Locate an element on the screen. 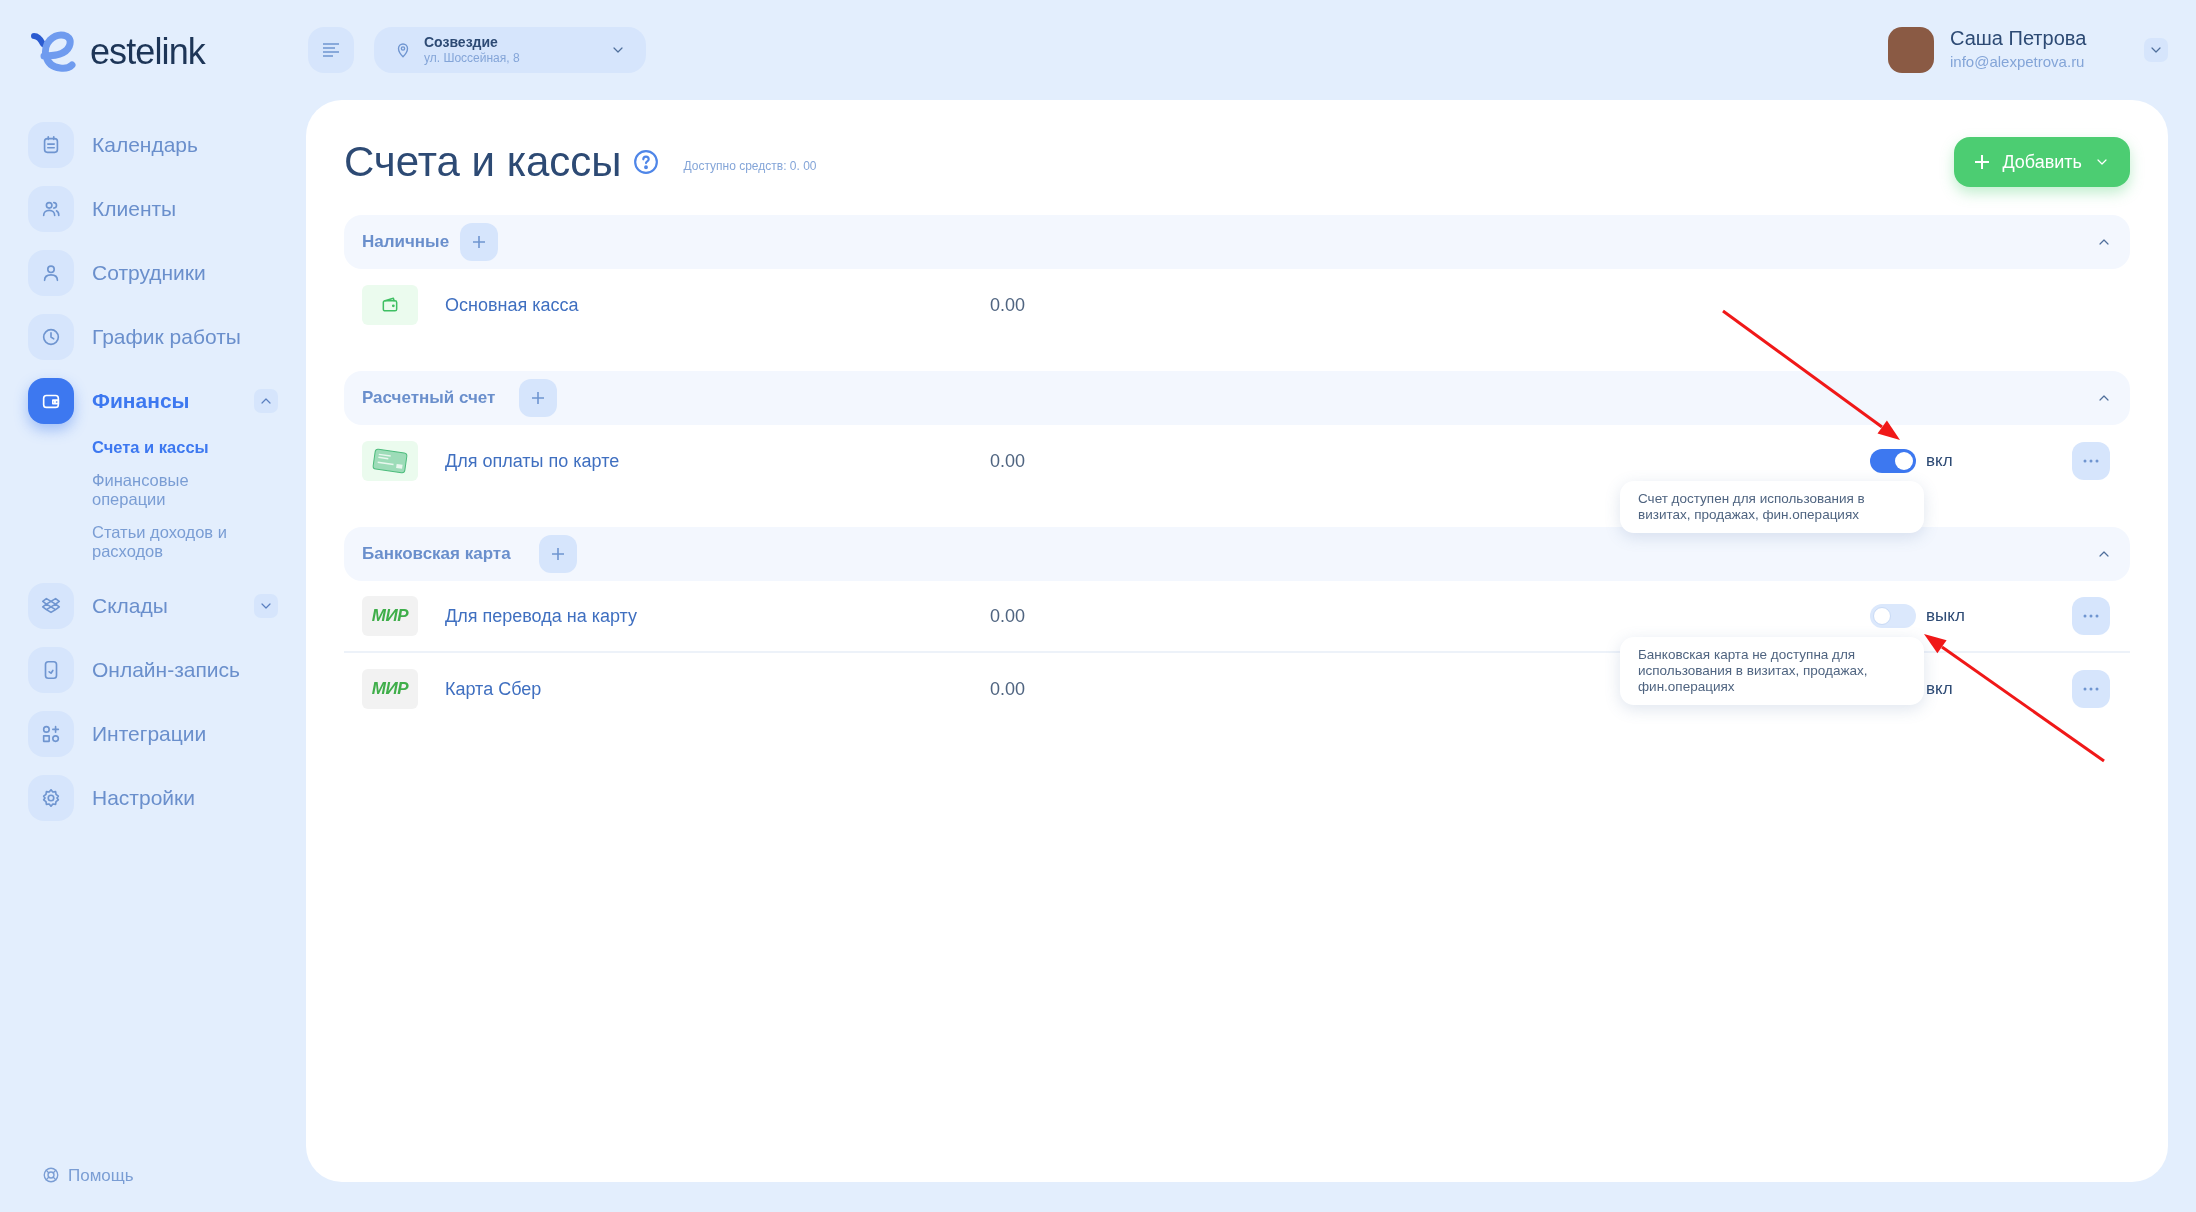 The image size is (2196, 1212). logo-text: estelink is located at coordinates (147, 52).